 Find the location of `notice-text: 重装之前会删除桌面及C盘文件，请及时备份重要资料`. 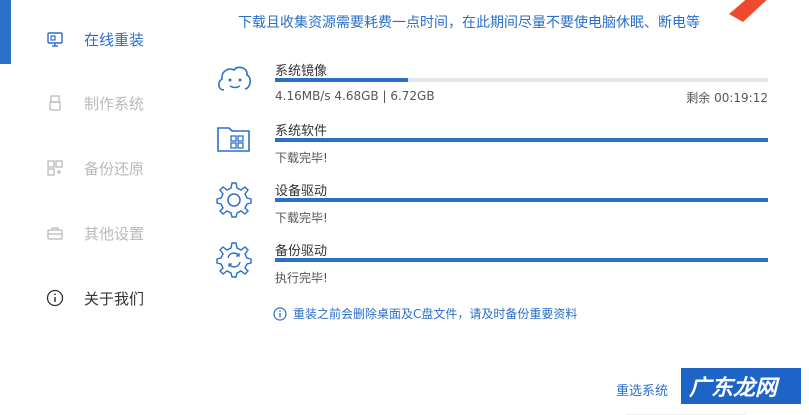

notice-text: 重装之前会删除桌面及C盘文件，请及时备份重要资料 is located at coordinates (435, 314).